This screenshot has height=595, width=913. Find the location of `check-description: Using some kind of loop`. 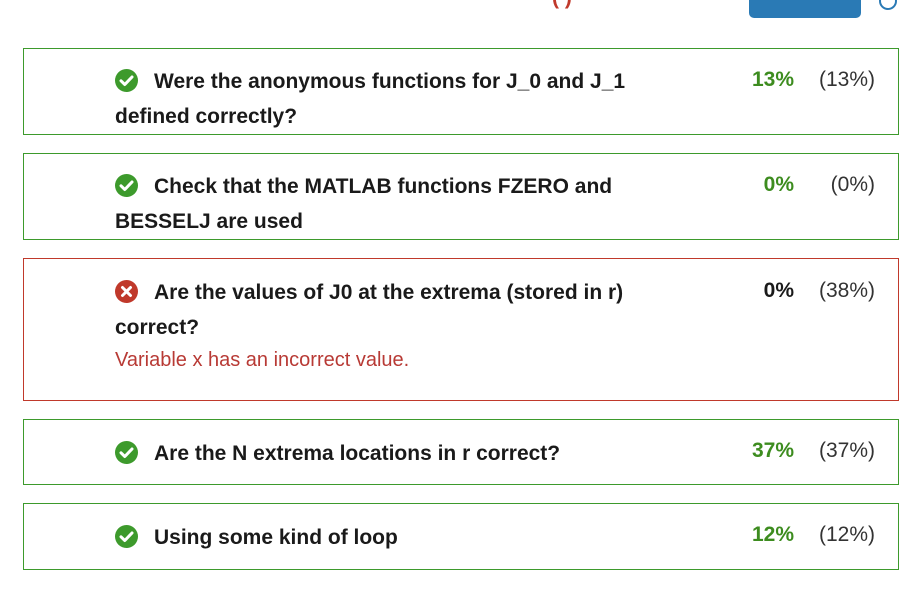

check-description: Using some kind of loop is located at coordinates (276, 537).